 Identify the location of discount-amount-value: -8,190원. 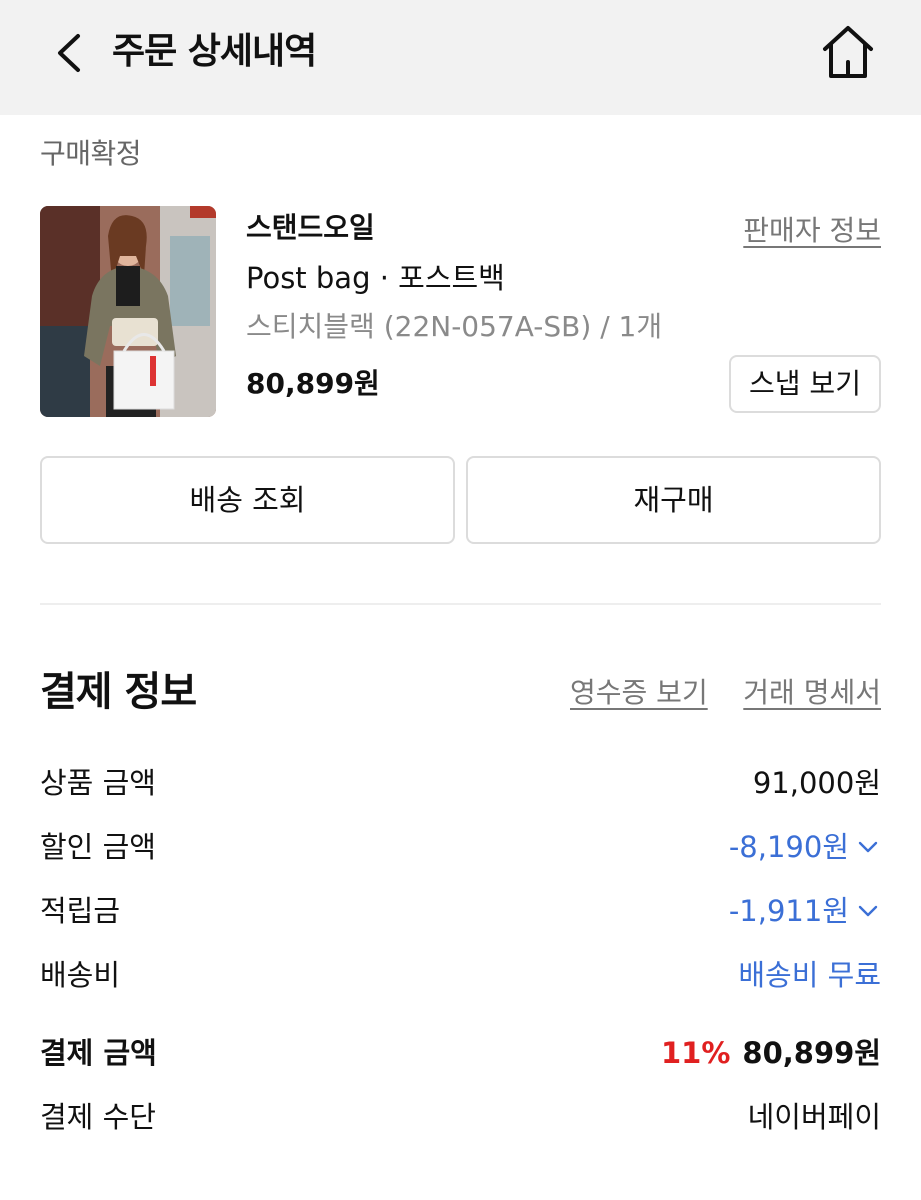
(788, 847).